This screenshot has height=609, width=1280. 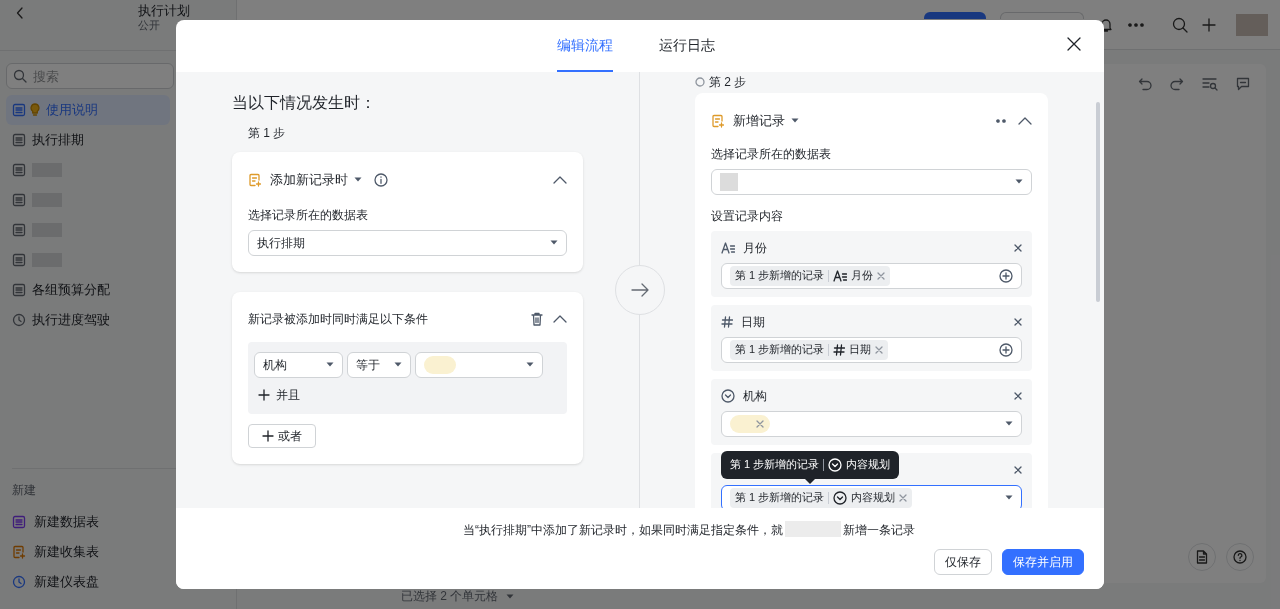 I want to click on lightbulb-icon, so click(x=35, y=110).